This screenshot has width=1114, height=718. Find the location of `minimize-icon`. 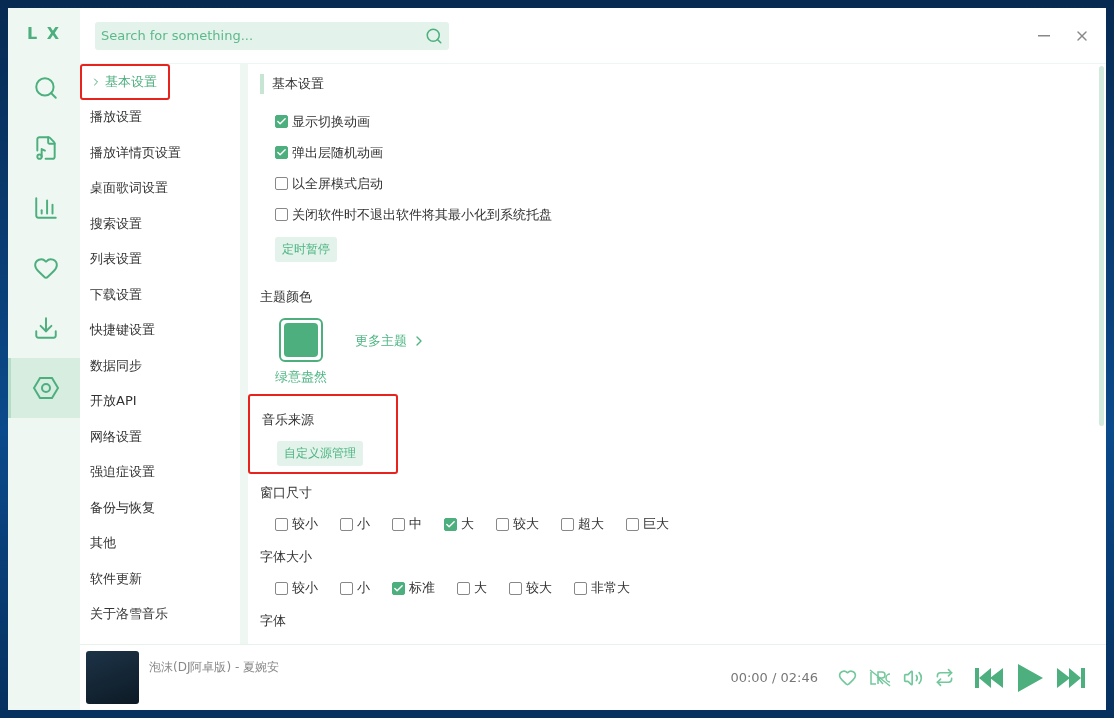

minimize-icon is located at coordinates (1044, 35).